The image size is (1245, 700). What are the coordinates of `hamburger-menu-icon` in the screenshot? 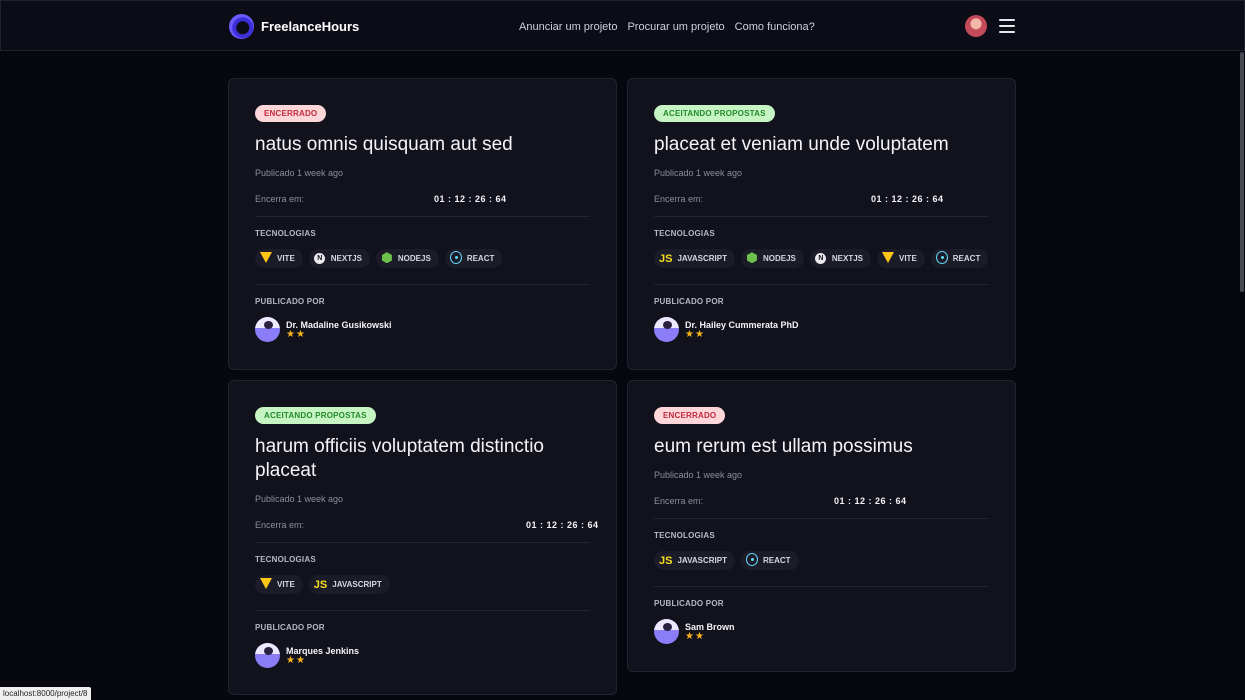 It's located at (1007, 26).